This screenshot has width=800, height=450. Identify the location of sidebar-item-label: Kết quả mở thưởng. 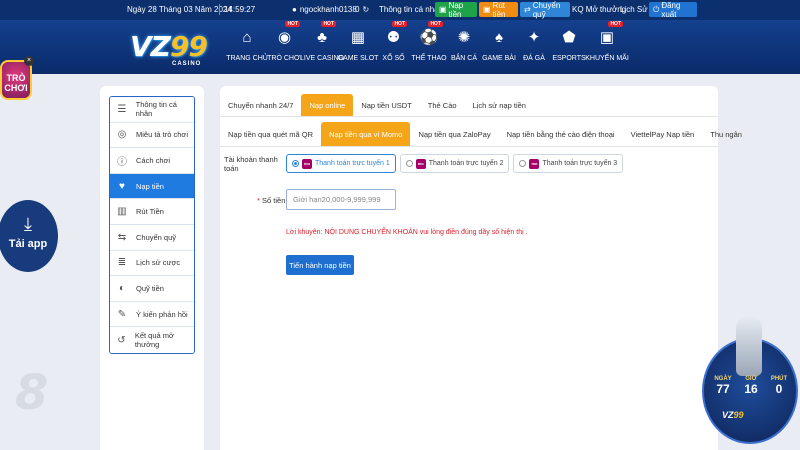
(154, 340).